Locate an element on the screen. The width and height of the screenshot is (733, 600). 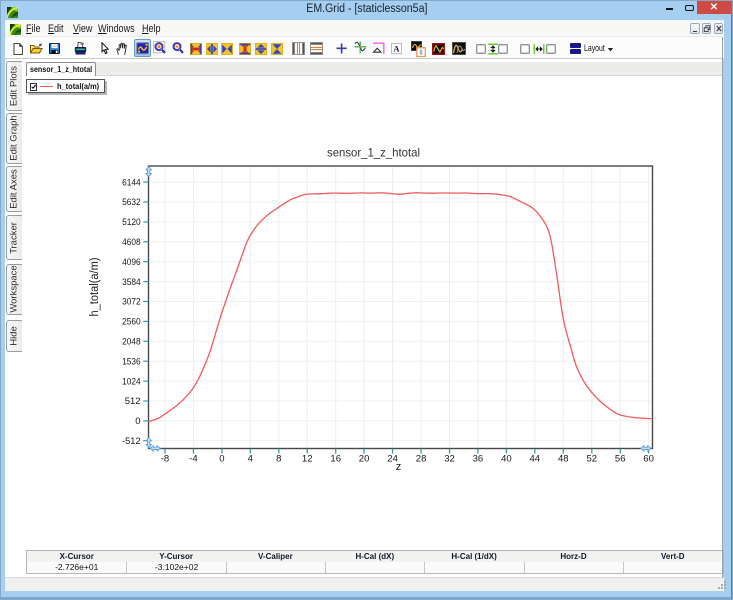
svg-text: -8 is located at coordinates (165, 459).